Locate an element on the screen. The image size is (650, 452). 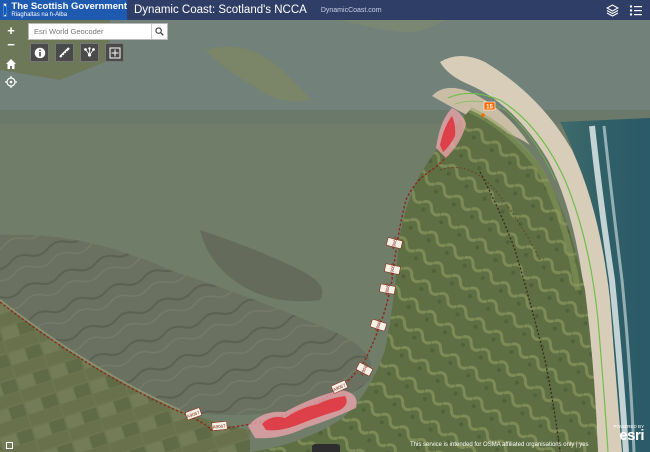
home-icon is located at coordinates (11, 64).